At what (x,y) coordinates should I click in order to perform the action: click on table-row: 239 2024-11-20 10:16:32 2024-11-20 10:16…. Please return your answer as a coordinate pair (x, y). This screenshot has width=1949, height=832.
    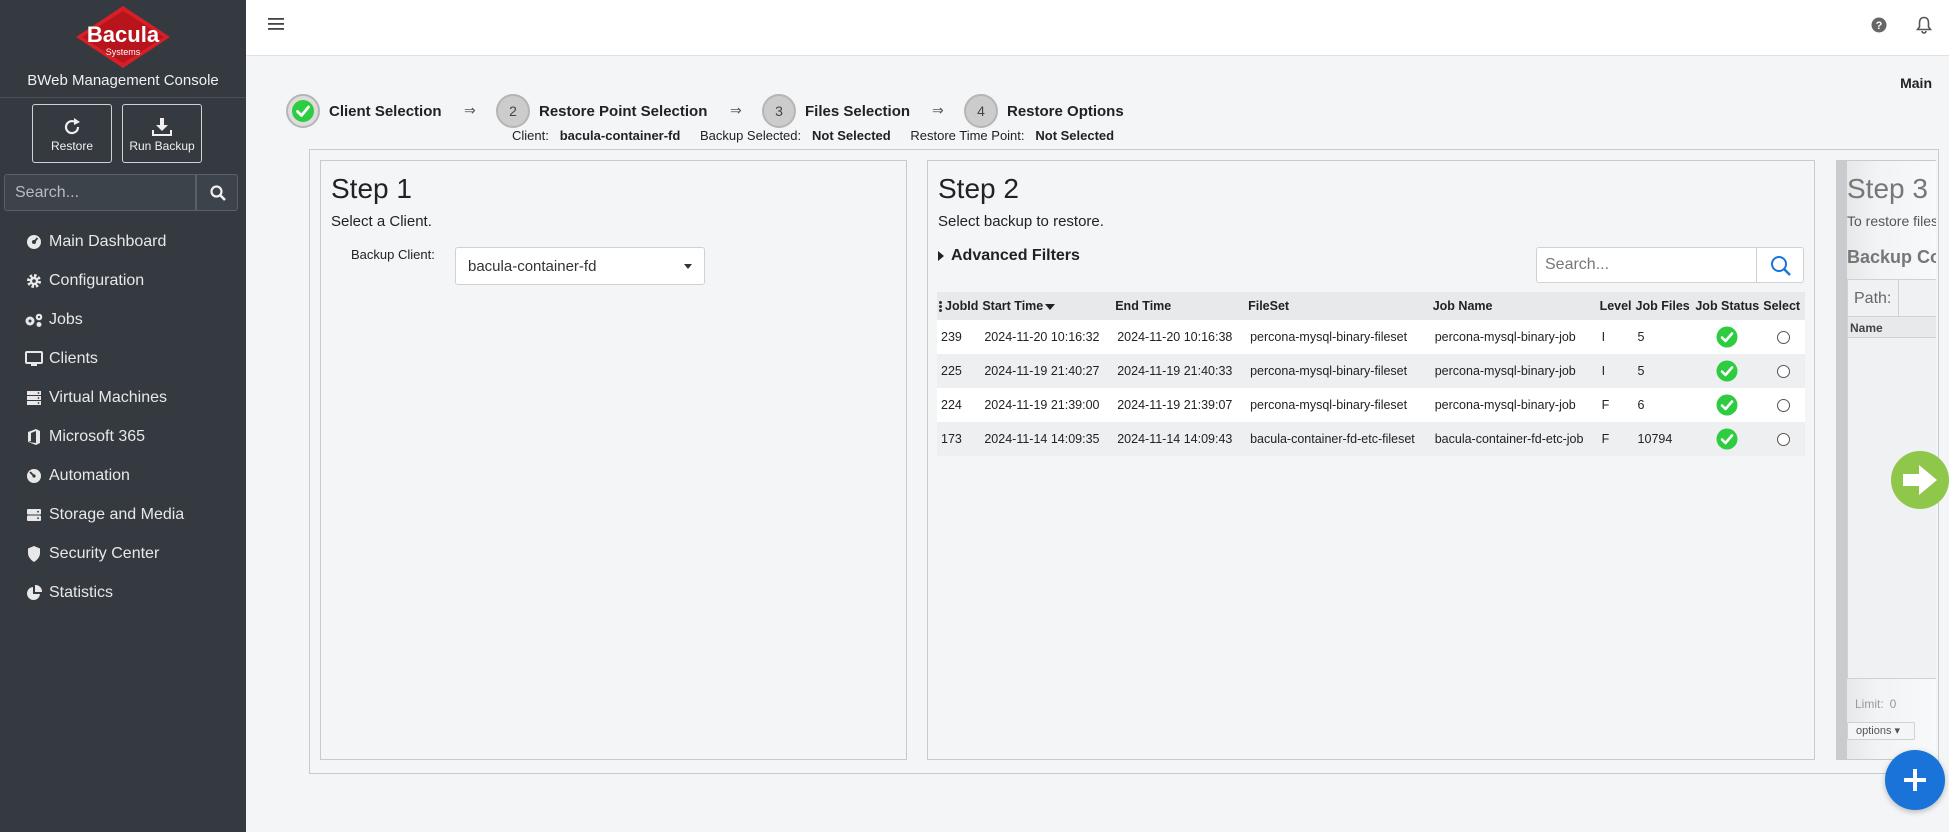
    Looking at the image, I should click on (1371, 337).